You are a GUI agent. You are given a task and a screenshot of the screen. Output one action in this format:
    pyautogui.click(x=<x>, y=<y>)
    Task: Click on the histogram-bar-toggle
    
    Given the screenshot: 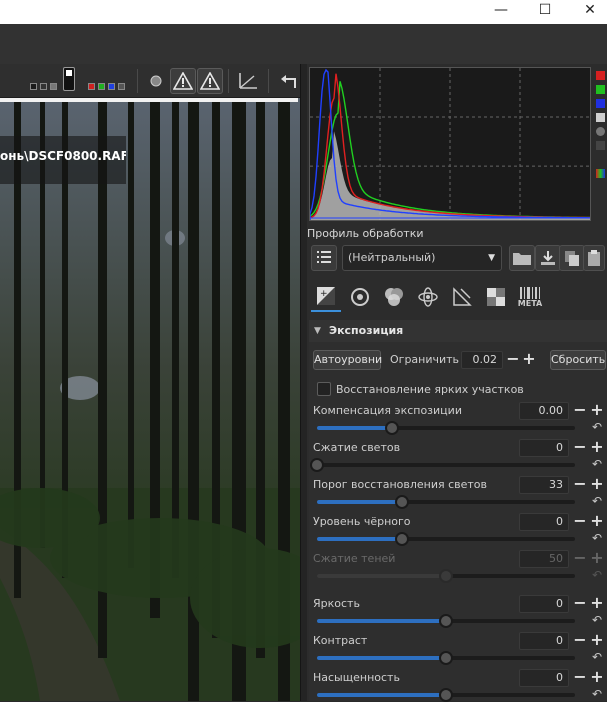 What is the action you would take?
    pyautogui.click(x=600, y=173)
    